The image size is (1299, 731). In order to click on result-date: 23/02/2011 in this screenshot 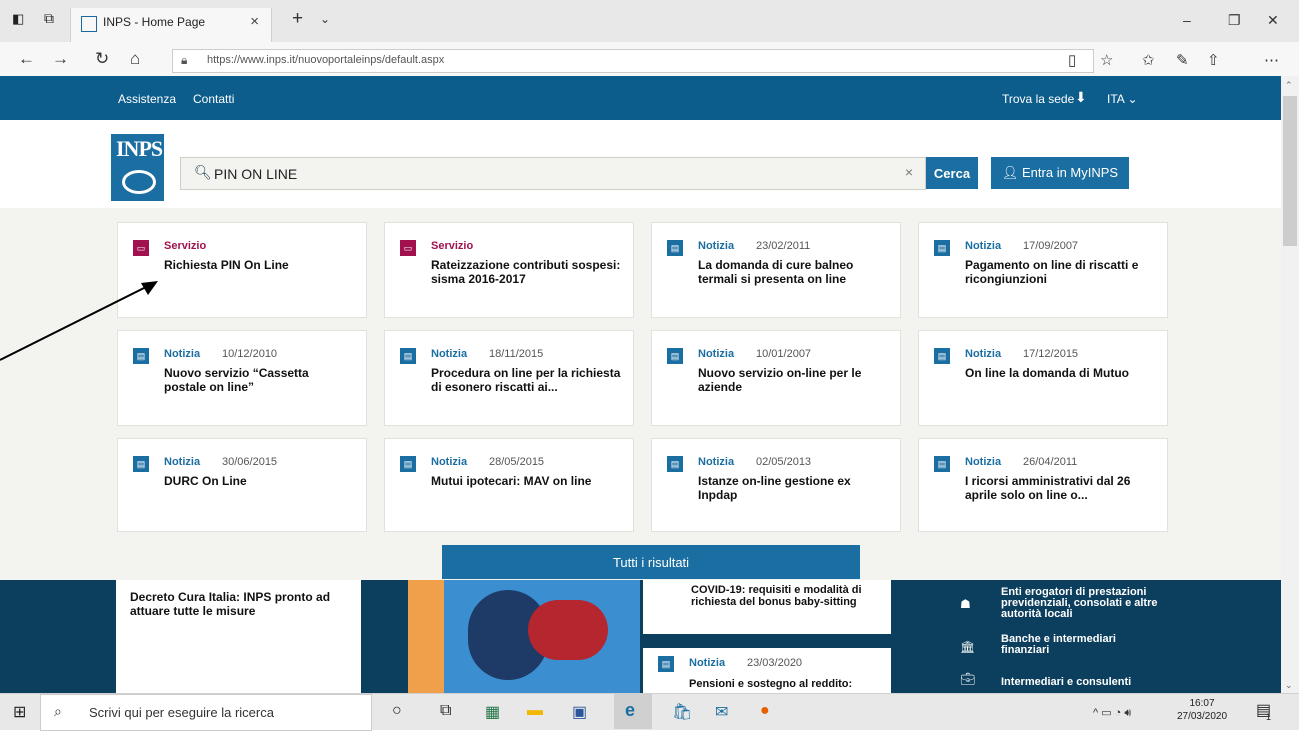, I will do `click(783, 246)`.